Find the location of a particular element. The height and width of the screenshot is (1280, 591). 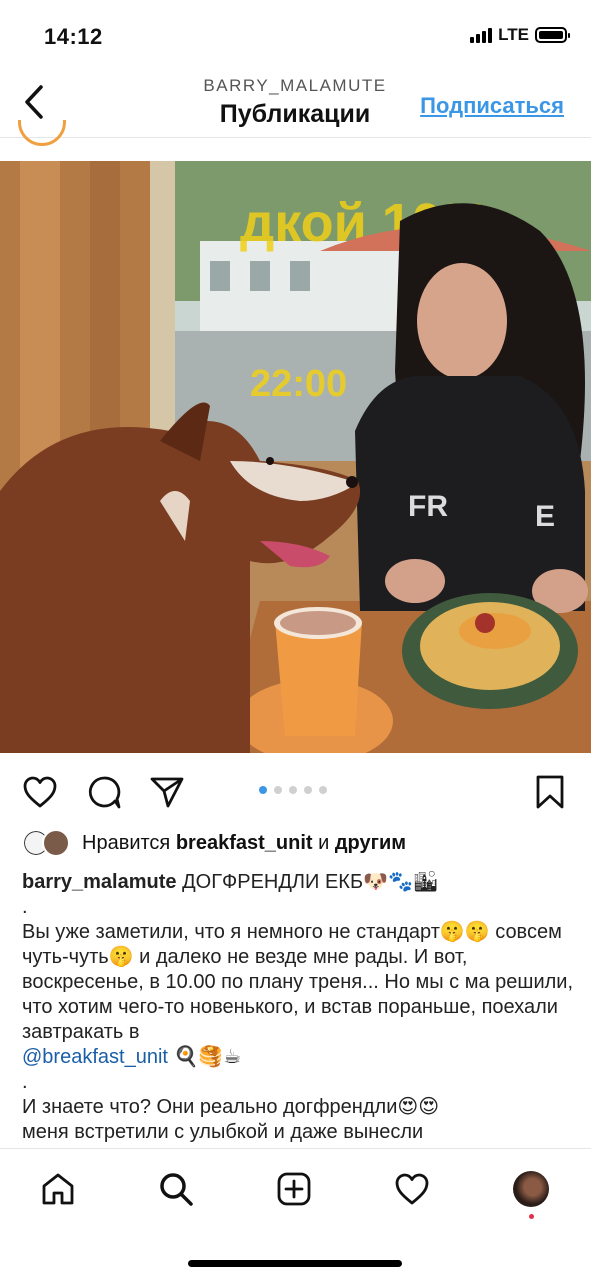

follow-button: Подписаться is located at coordinates (492, 106).